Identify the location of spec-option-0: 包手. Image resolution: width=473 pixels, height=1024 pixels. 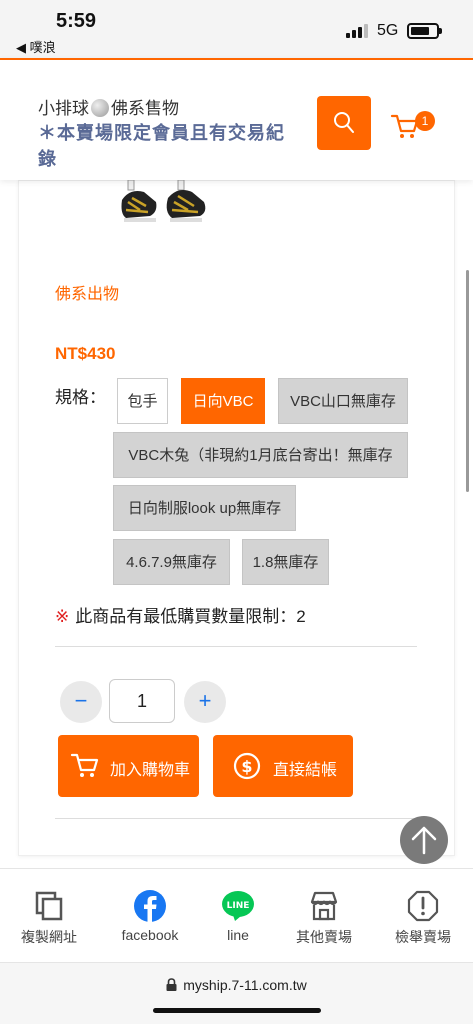
(142, 401).